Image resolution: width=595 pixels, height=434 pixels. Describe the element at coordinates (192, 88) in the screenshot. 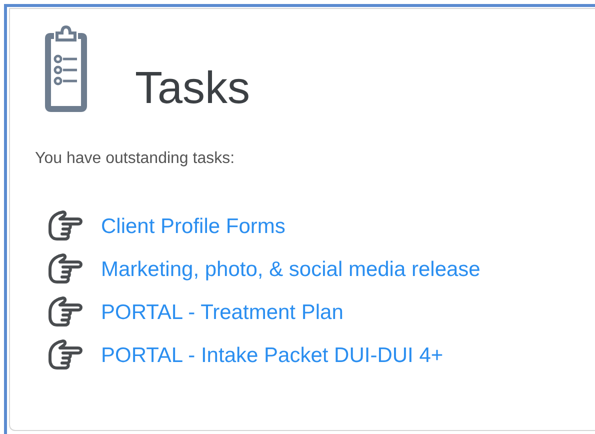

I see `page-title: Tasks` at that location.